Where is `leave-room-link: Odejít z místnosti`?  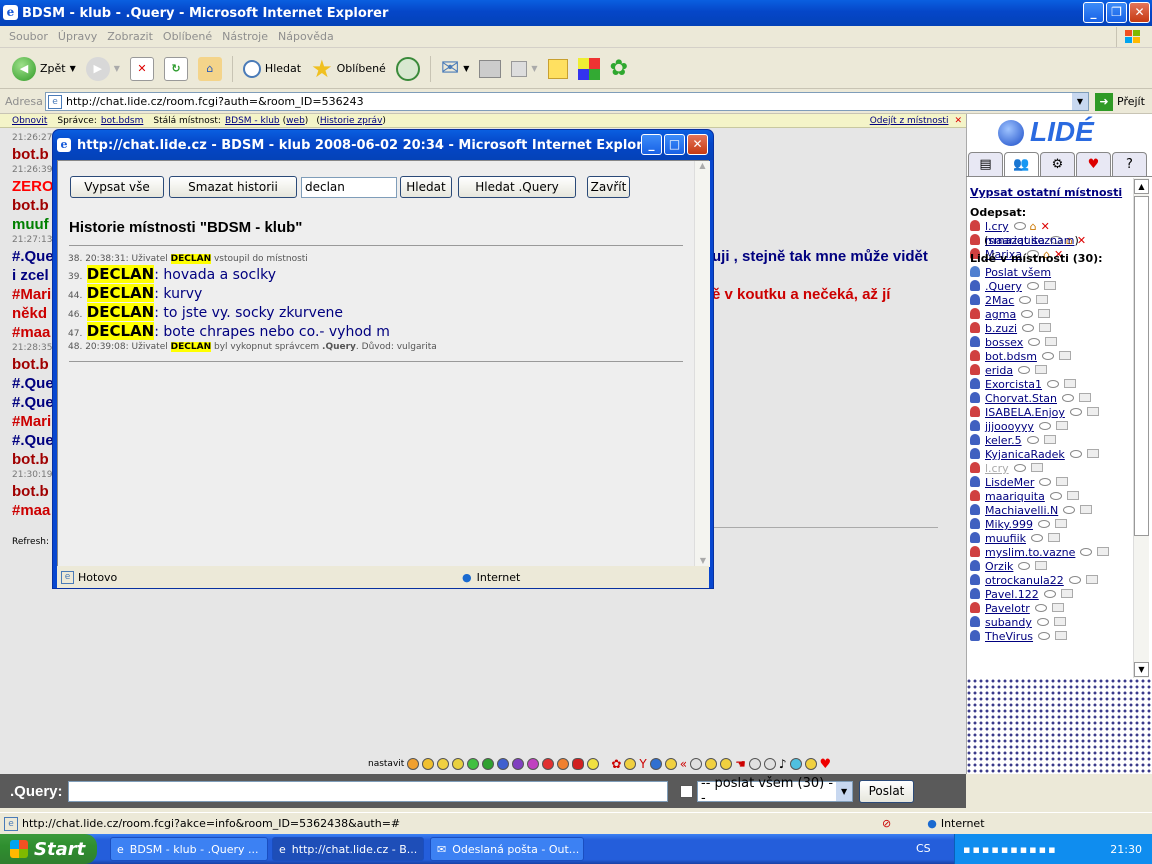
leave-room-link: Odejít z místnosti is located at coordinates (909, 121).